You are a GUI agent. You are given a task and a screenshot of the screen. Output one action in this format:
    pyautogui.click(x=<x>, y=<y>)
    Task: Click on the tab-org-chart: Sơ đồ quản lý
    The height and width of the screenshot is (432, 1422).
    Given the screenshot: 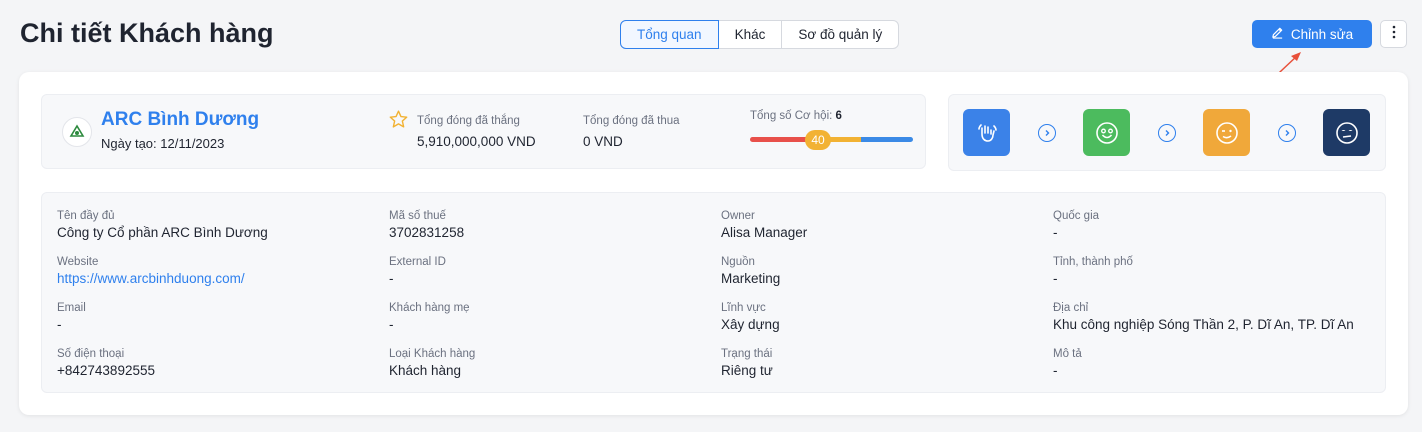 What is the action you would take?
    pyautogui.click(x=840, y=34)
    